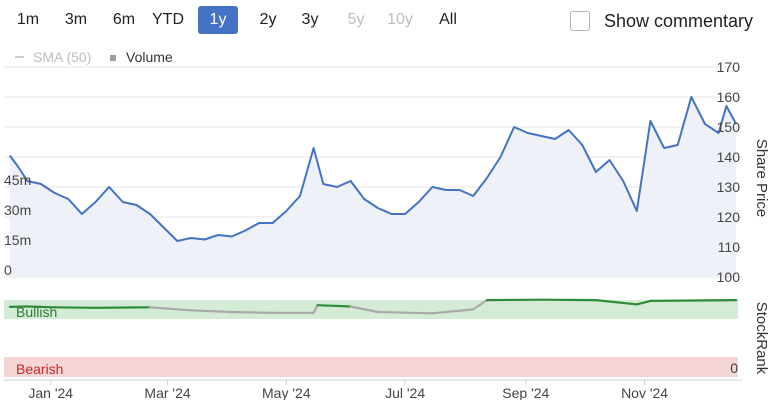 This screenshot has width=773, height=400. Describe the element at coordinates (405, 392) in the screenshot. I see `x-tick-label: Jul '24` at that location.